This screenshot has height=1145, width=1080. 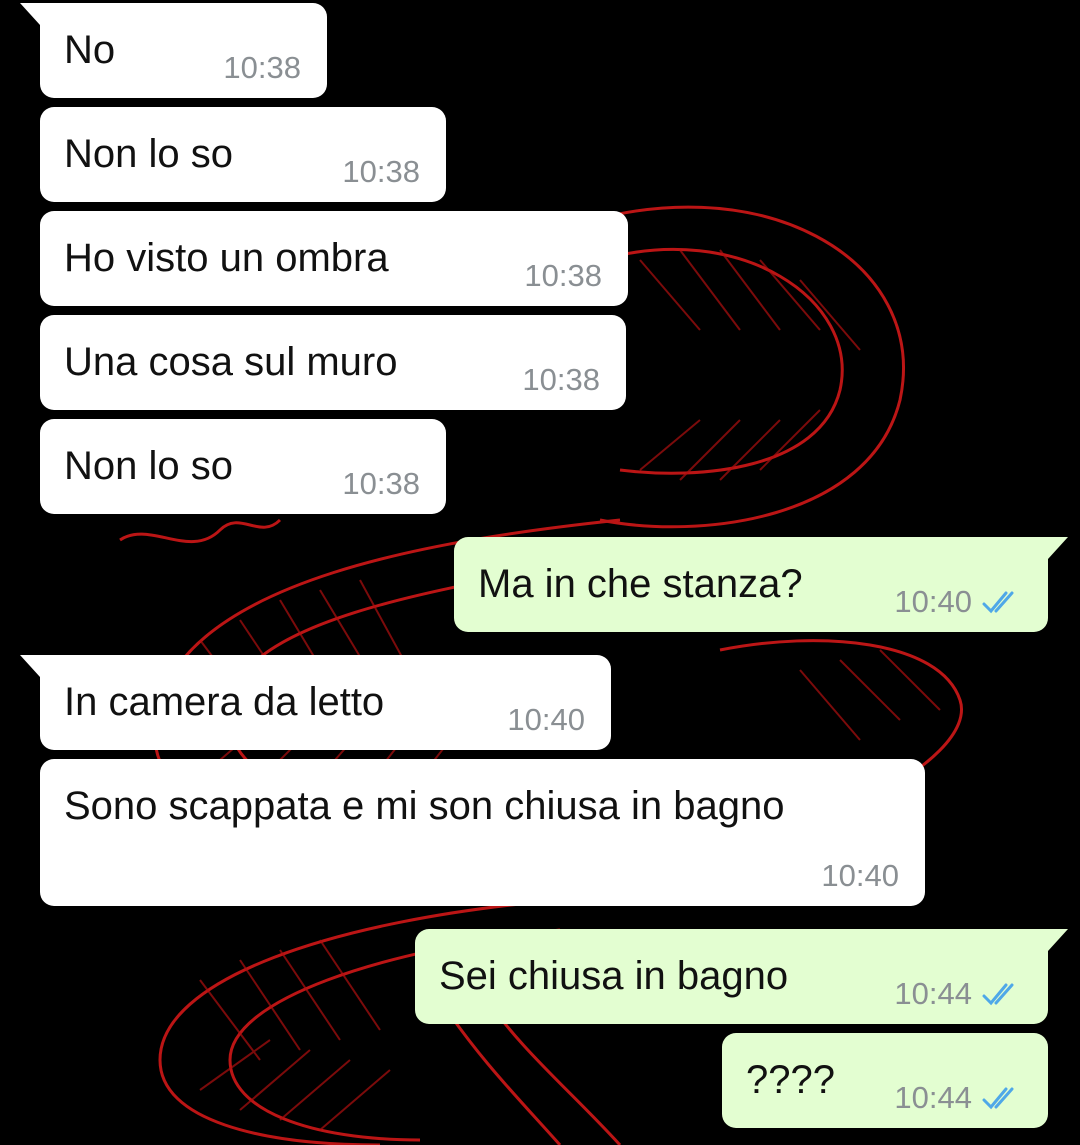 What do you see at coordinates (226, 258) in the screenshot?
I see `message-text: Ho visto un ombra` at bounding box center [226, 258].